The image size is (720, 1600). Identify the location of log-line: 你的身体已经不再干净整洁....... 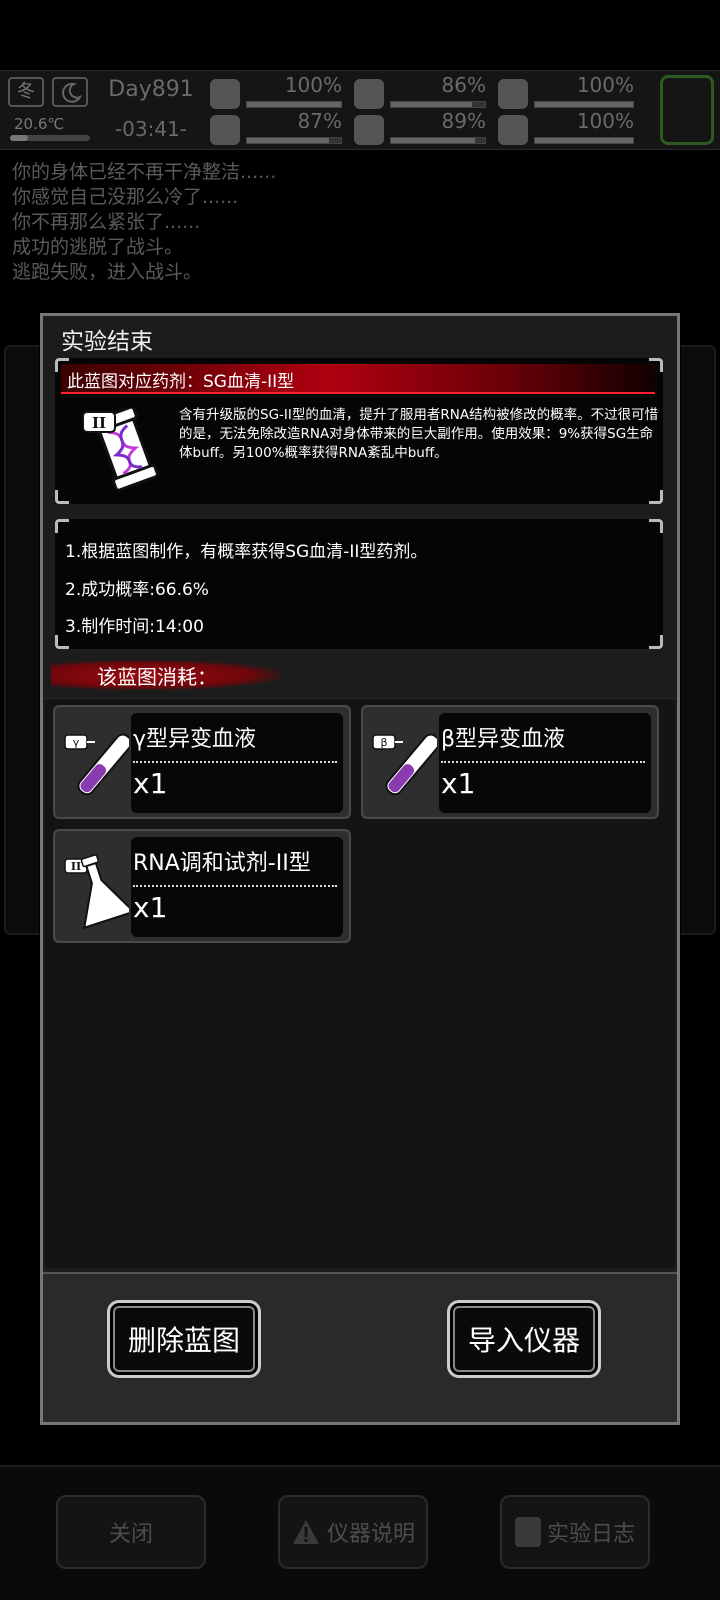
(144, 172).